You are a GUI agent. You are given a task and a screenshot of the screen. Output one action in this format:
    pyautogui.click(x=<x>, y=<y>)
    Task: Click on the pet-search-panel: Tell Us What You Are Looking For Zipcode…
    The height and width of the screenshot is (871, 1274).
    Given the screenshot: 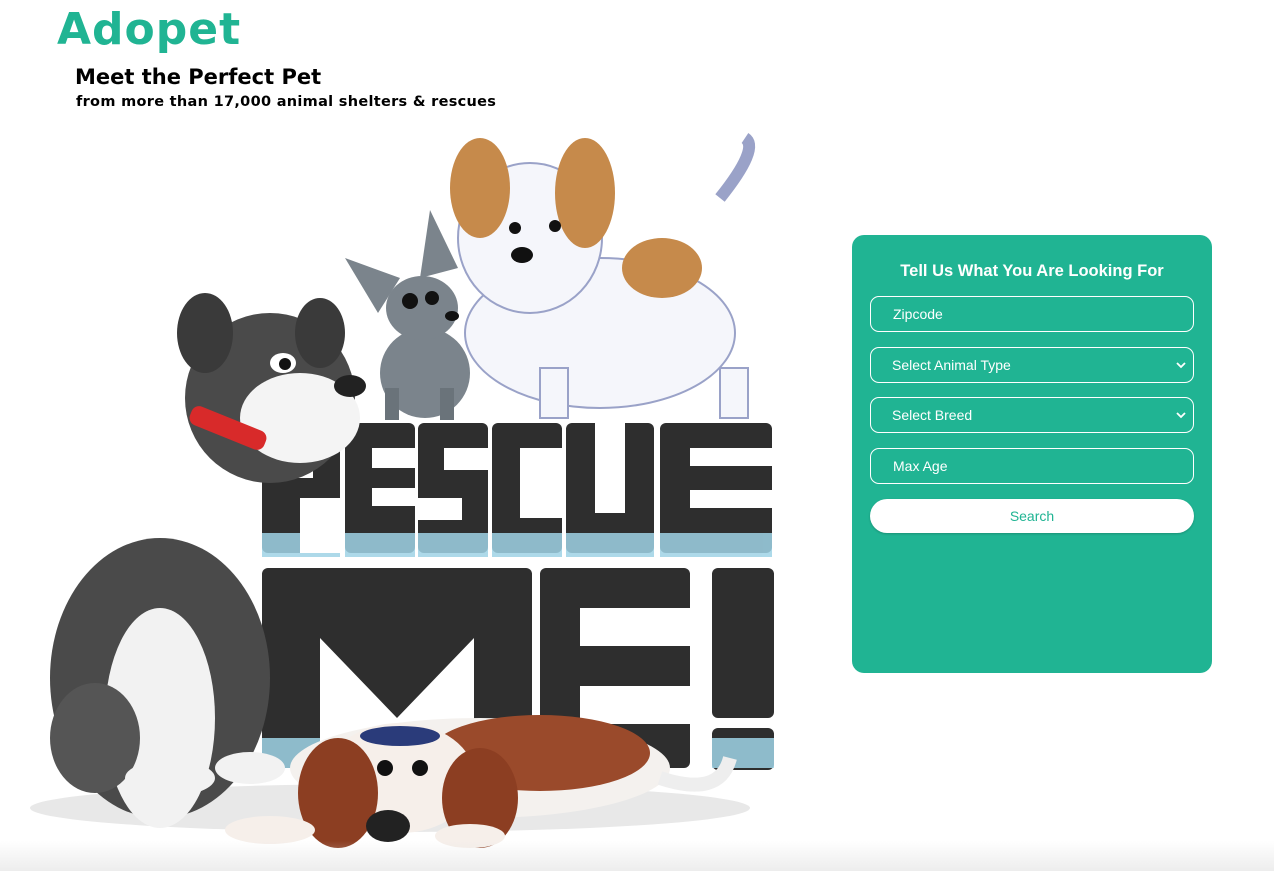 What is the action you would take?
    pyautogui.click(x=1032, y=454)
    